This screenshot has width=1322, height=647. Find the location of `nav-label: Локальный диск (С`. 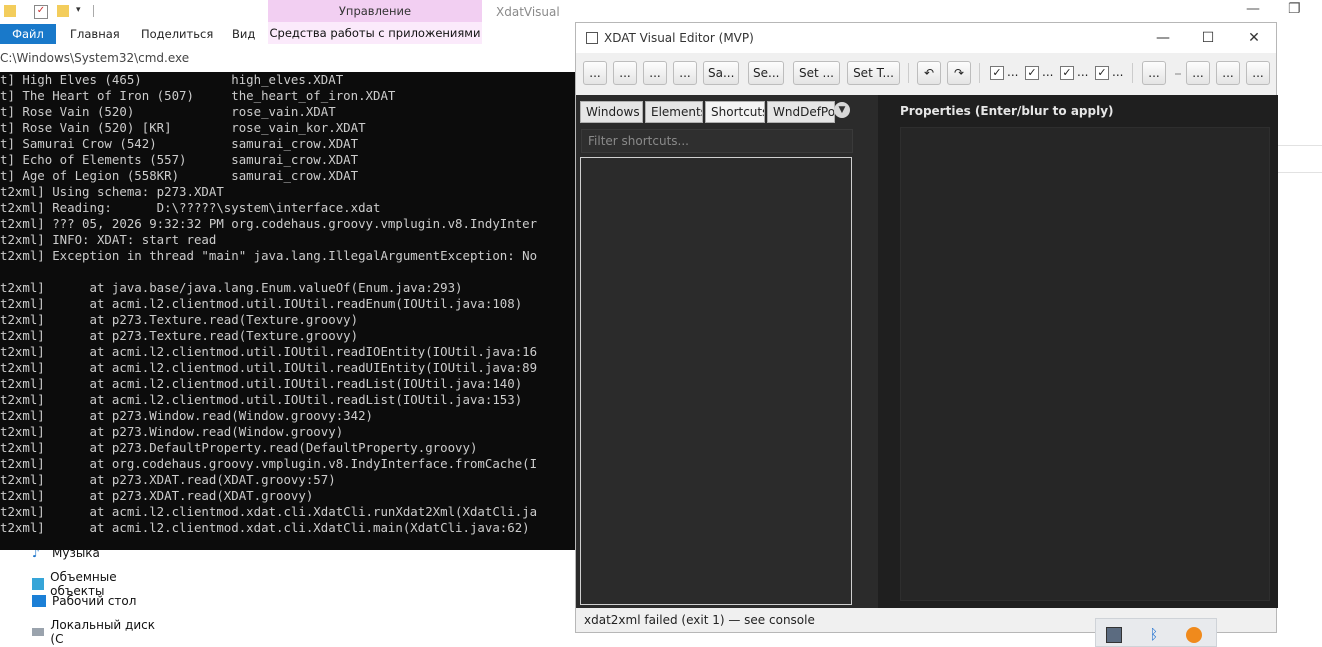

nav-label: Локальный диск (С is located at coordinates (102, 632).